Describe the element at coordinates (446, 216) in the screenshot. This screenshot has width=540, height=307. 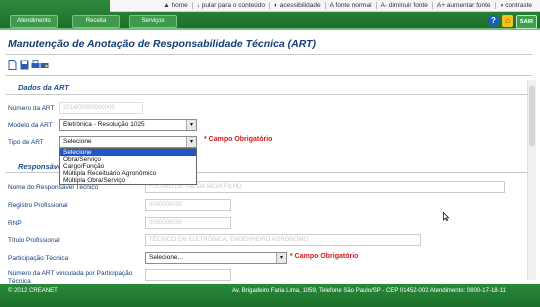
I see `mouse-cursor-icon` at that location.